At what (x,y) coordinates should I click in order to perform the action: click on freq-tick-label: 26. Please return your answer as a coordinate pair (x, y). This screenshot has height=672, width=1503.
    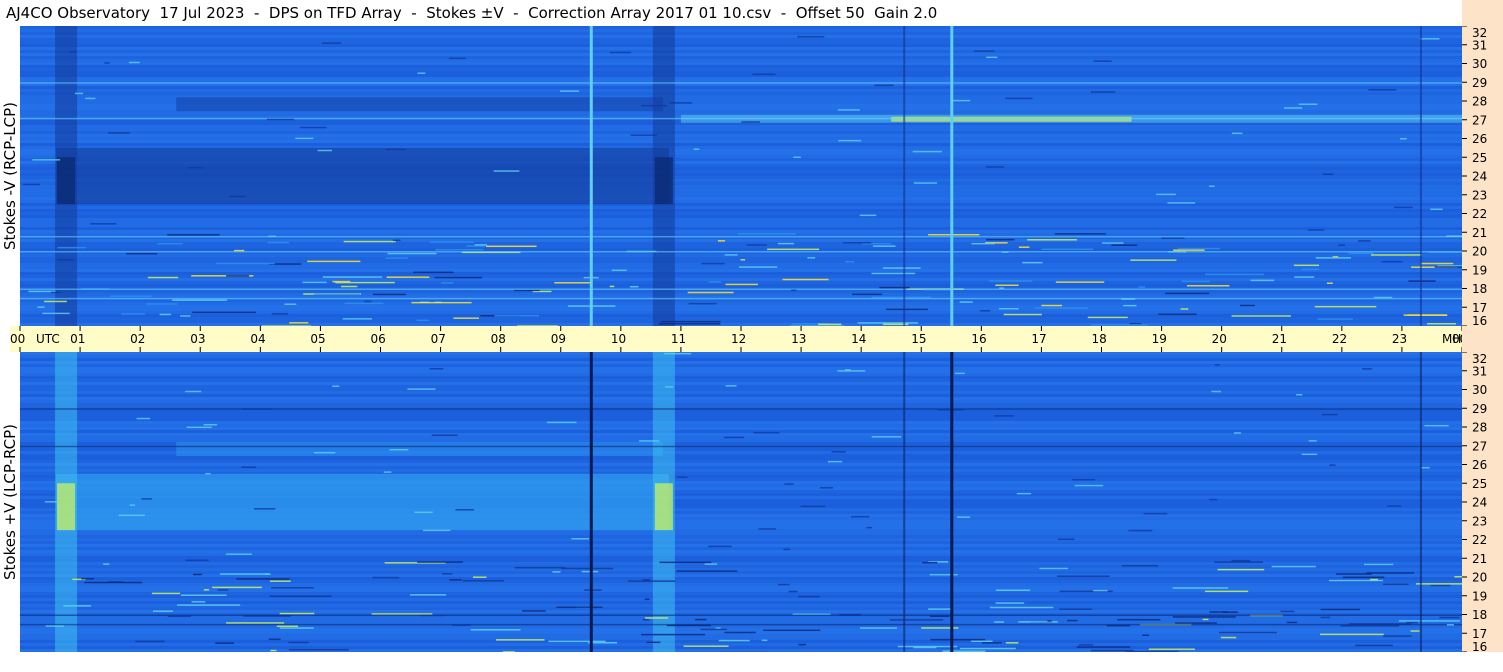
    Looking at the image, I should click on (1479, 465).